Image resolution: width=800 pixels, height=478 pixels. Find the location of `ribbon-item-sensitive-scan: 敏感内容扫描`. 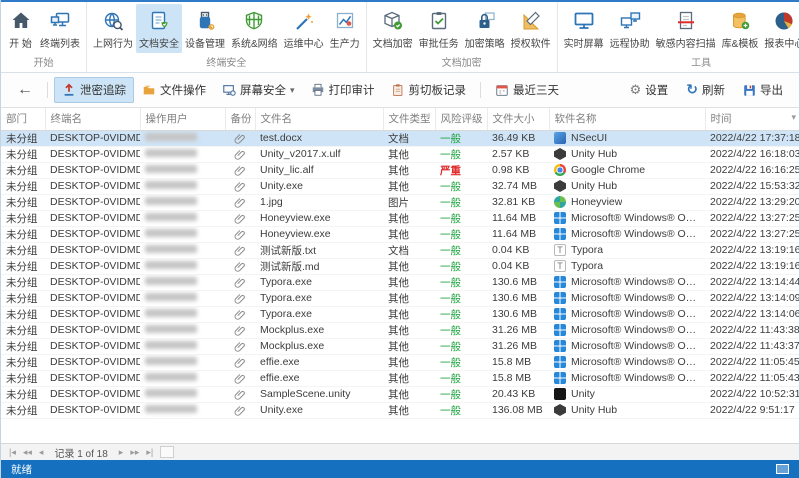

ribbon-item-sensitive-scan: 敏感内容扫描 is located at coordinates (686, 28).